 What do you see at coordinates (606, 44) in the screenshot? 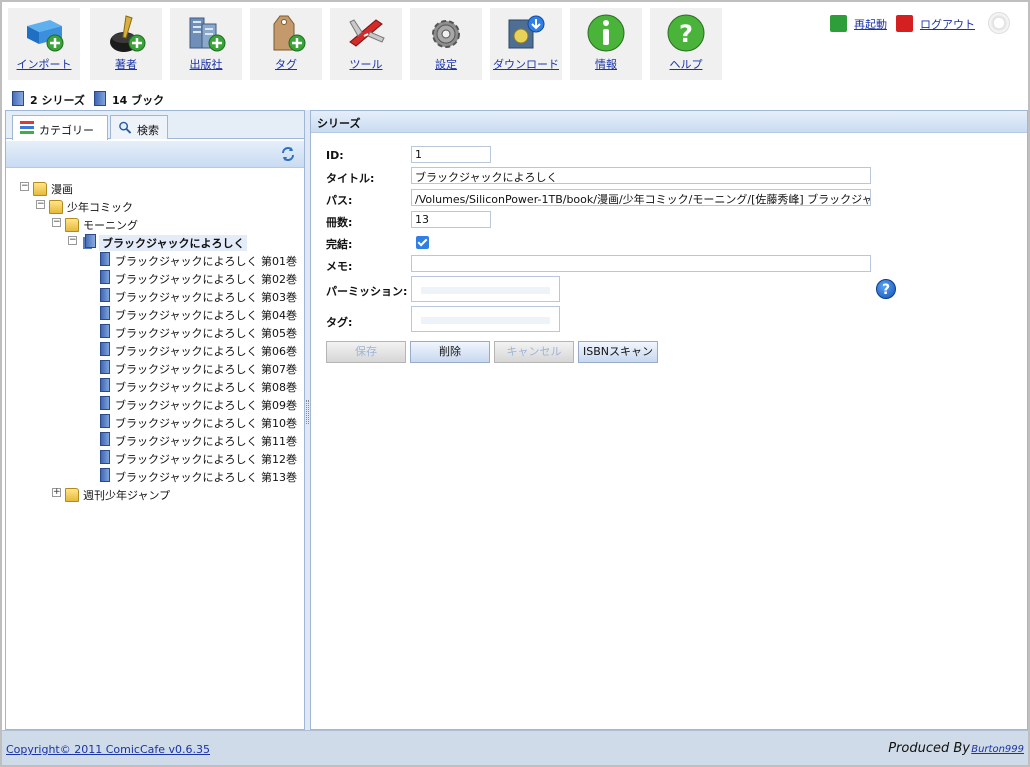
I see `toolbar-info-button: 情報` at bounding box center [606, 44].